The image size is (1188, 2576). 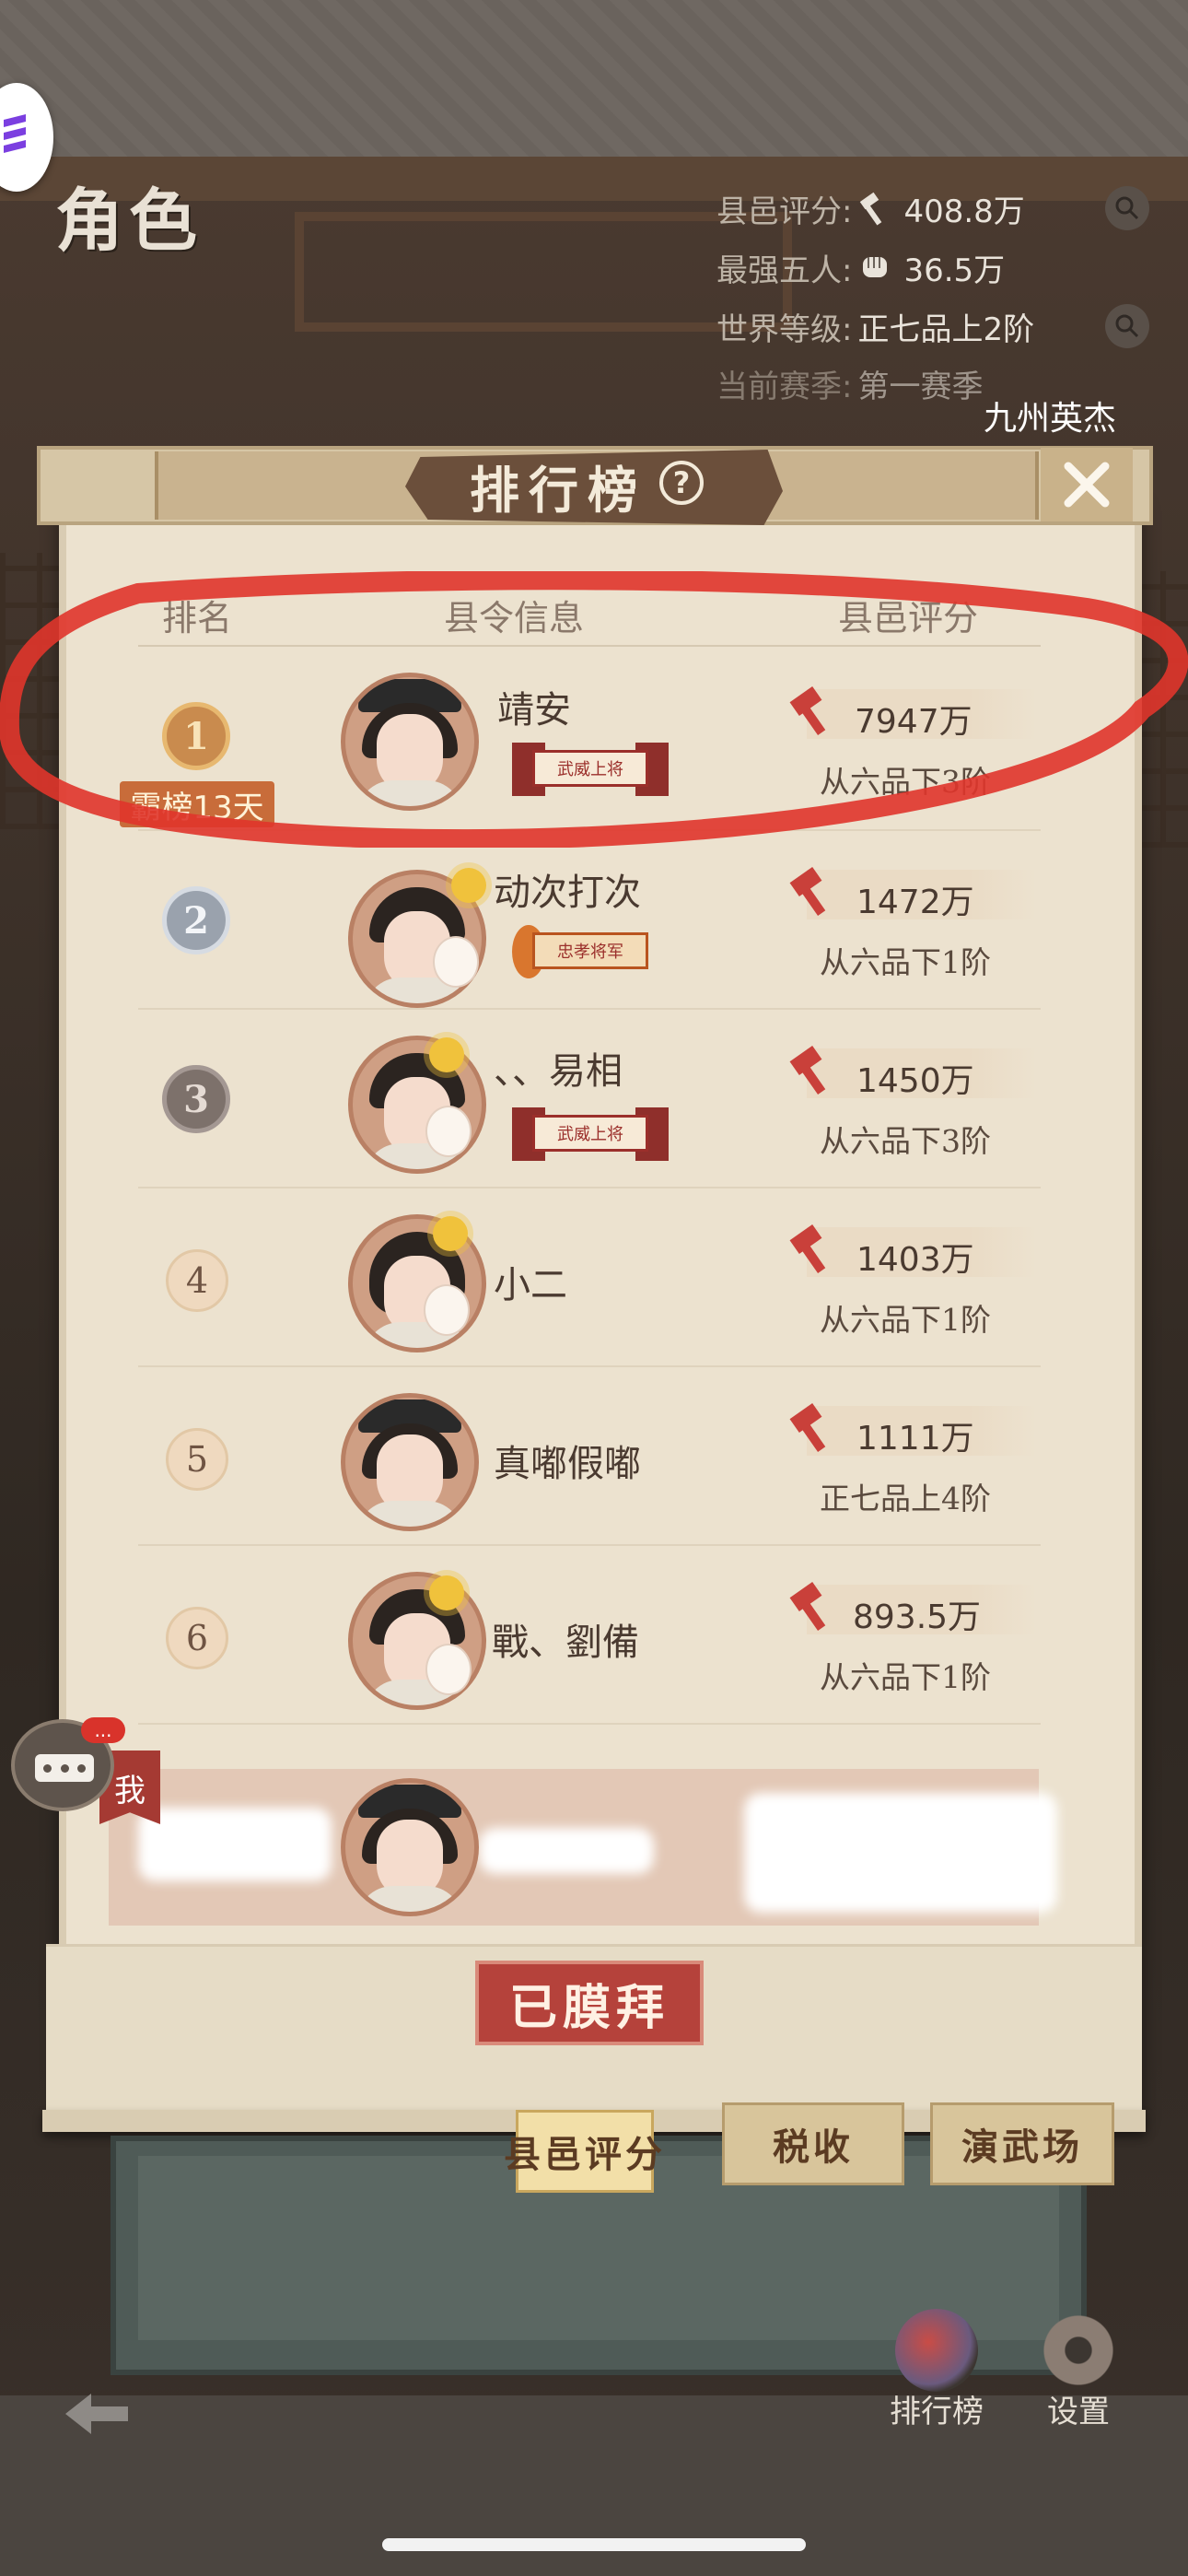 I want to click on score-value: 1403万, so click(x=915, y=1260).